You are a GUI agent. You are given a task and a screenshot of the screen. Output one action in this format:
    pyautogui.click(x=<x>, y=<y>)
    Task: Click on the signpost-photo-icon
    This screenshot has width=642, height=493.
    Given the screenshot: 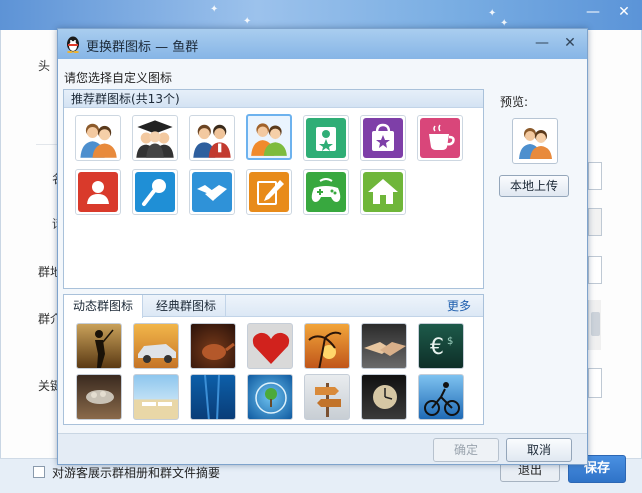 What is the action you would take?
    pyautogui.click(x=327, y=397)
    